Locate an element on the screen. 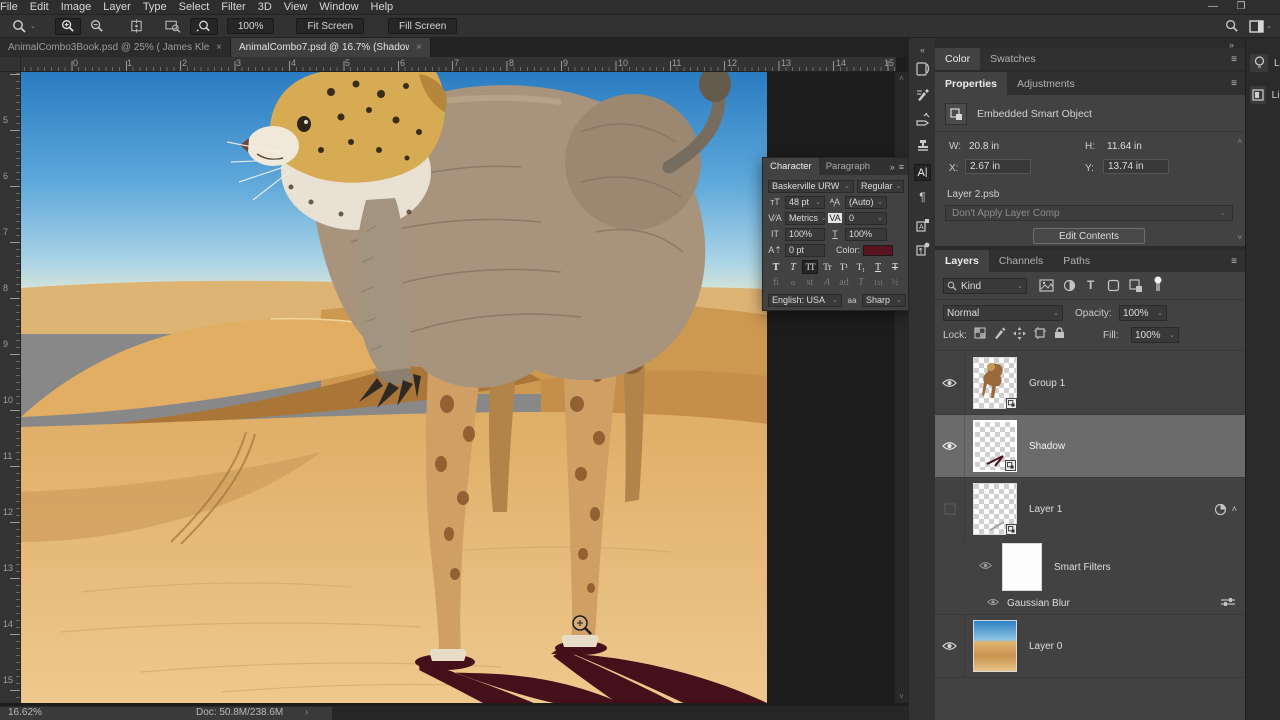 This screenshot has width=1280, height=720. underline-button: T is located at coordinates (878, 267).